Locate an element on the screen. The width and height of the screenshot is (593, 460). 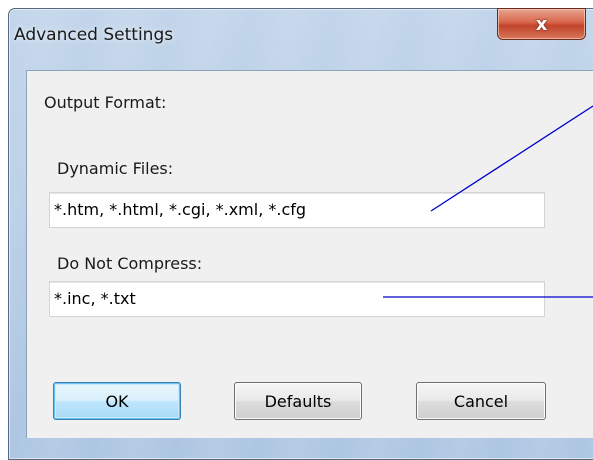
cancel-button: Cancel is located at coordinates (481, 401).